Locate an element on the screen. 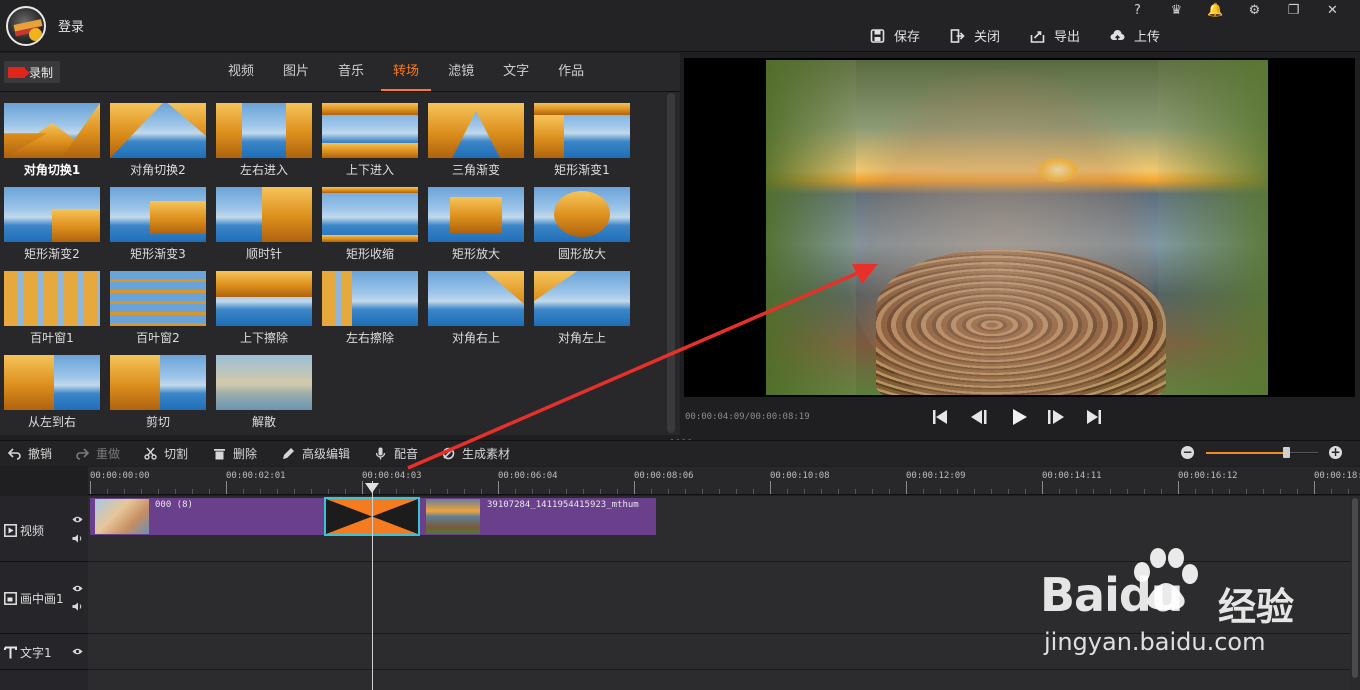  trash-icon is located at coordinates (219, 454).